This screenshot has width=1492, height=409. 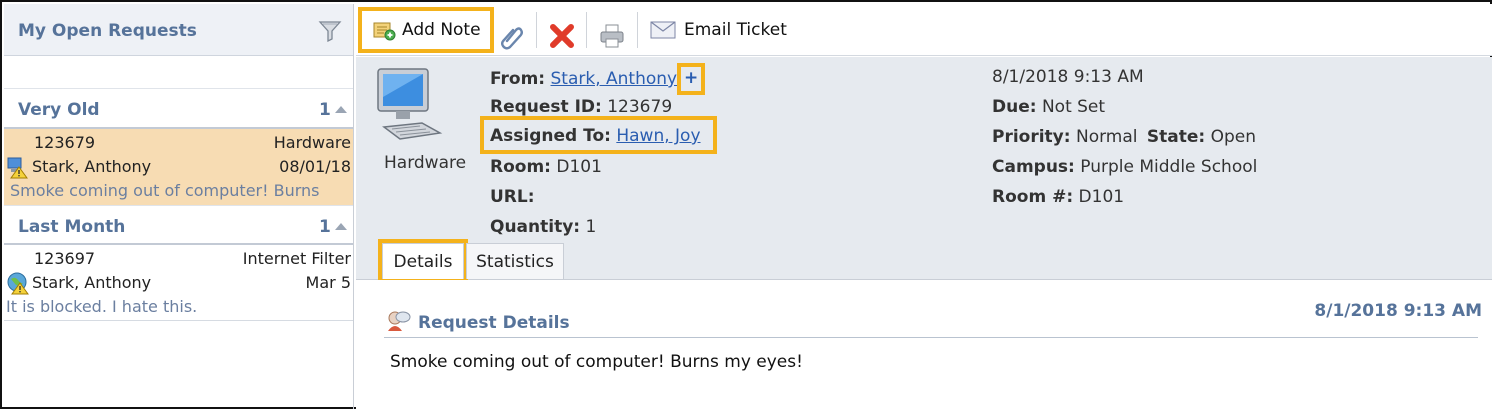 I want to click on quantity-value: 1, so click(x=591, y=227).